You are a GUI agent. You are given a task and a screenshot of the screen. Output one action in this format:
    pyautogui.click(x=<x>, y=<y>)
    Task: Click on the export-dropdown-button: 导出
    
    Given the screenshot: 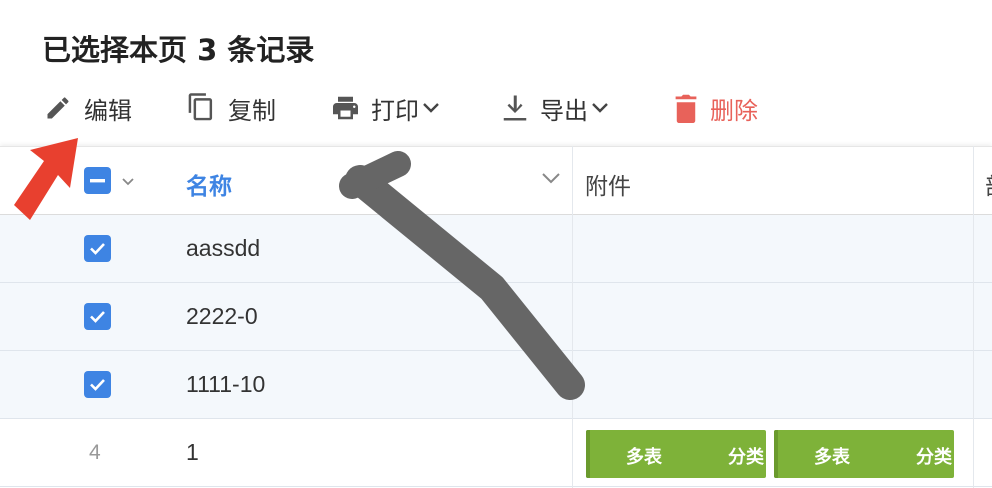 What is the action you would take?
    pyautogui.click(x=555, y=108)
    